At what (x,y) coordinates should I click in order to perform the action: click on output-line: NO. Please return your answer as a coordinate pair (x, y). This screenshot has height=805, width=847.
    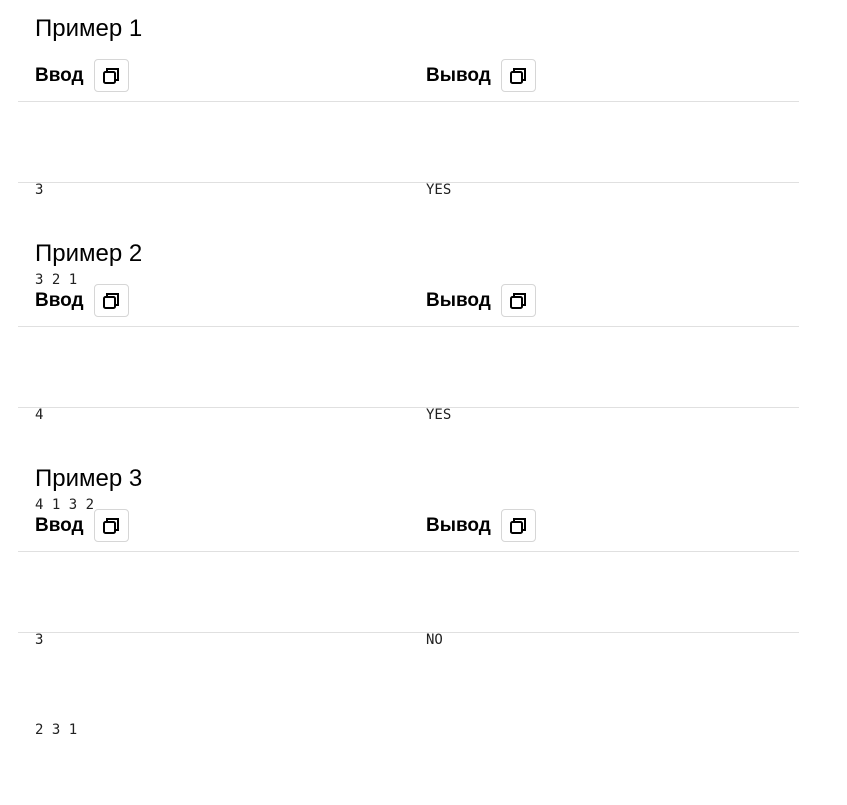
    Looking at the image, I should click on (434, 640).